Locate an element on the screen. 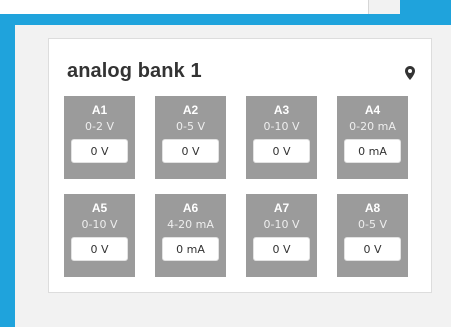 Image resolution: width=451 pixels, height=327 pixels. channel-a7: A7 0-10 V 0 V is located at coordinates (281, 235).